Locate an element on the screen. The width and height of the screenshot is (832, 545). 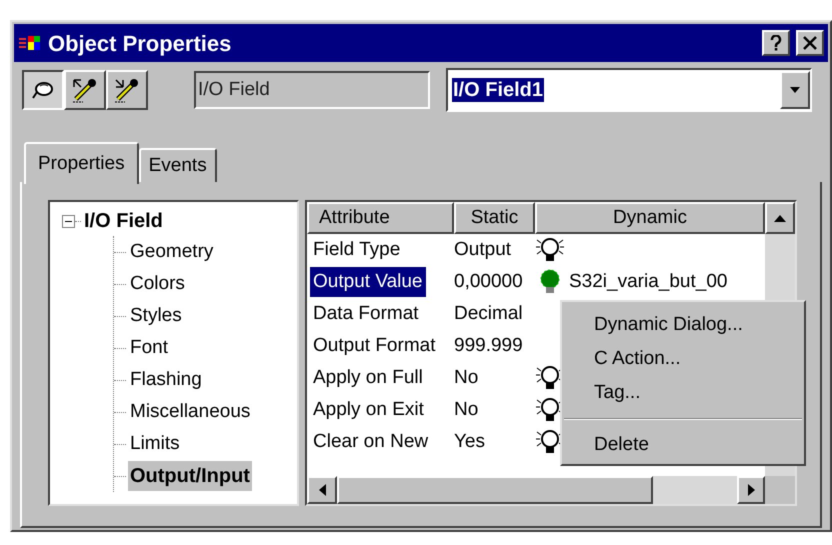
table-cell-text: 999.999 is located at coordinates (489, 346).